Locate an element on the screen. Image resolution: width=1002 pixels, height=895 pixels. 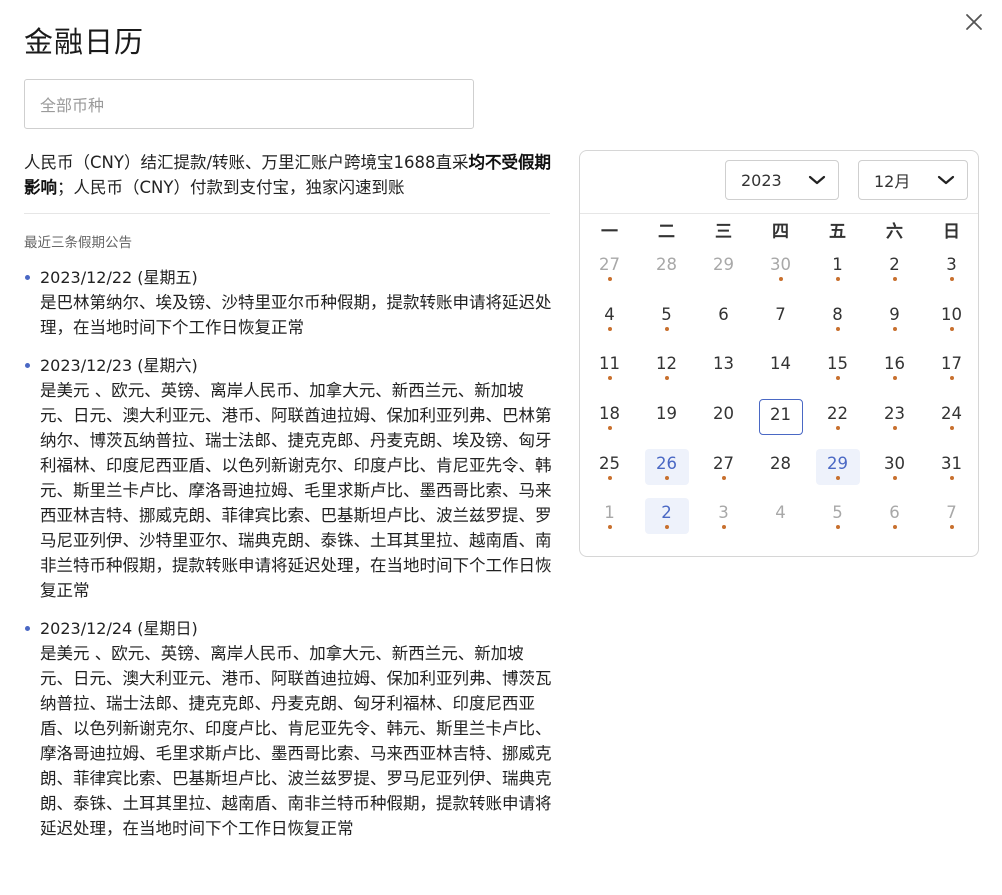
calendar-day-box: 24 is located at coordinates (952, 417).